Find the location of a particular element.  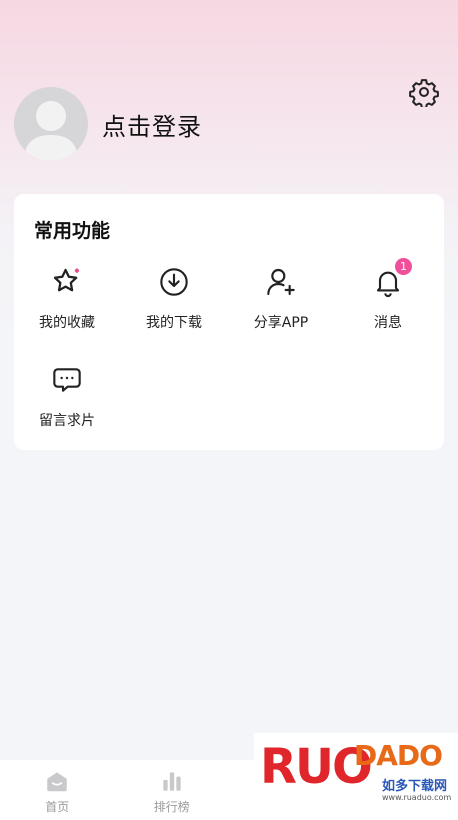

tab-ranking: 排行榜 is located at coordinates (172, 790).